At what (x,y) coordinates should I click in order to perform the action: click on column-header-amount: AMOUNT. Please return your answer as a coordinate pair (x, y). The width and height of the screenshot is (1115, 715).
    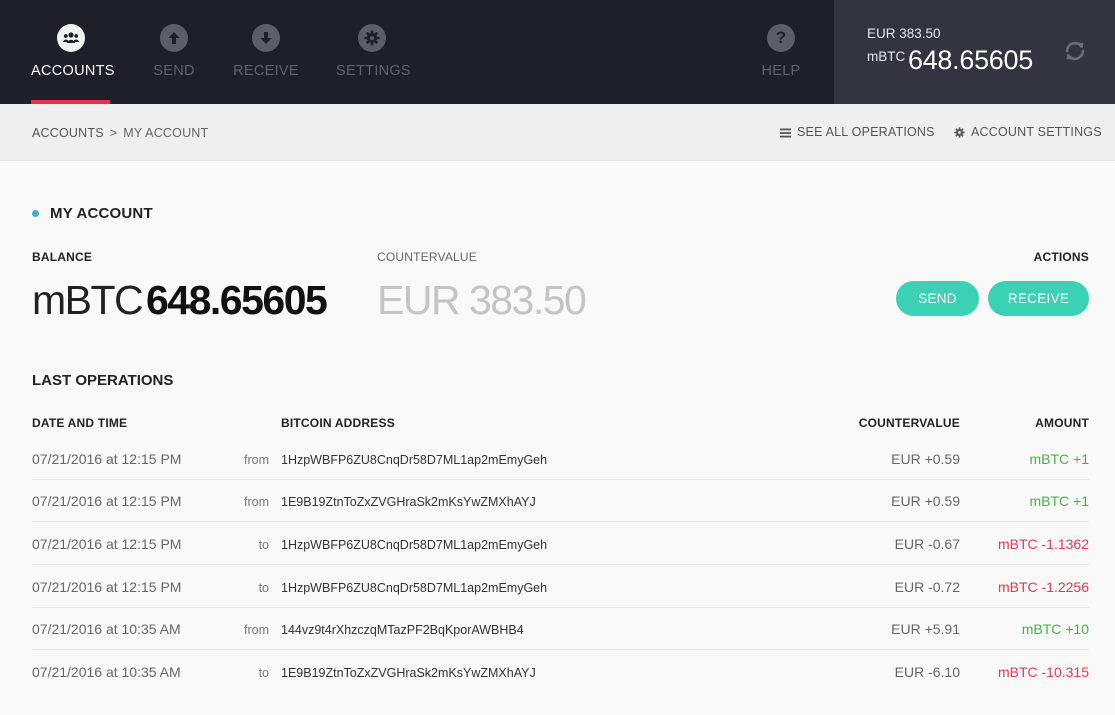
    Looking at the image, I should click on (1062, 423).